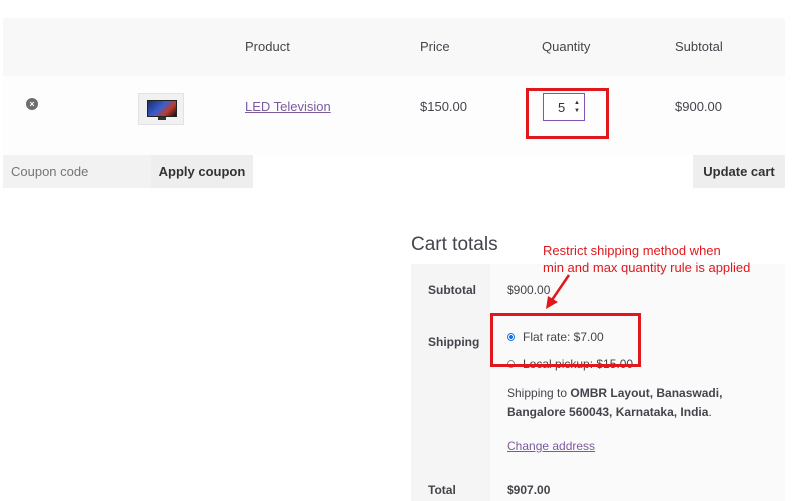 The height and width of the screenshot is (501, 799). I want to click on header-product: Product, so click(267, 46).